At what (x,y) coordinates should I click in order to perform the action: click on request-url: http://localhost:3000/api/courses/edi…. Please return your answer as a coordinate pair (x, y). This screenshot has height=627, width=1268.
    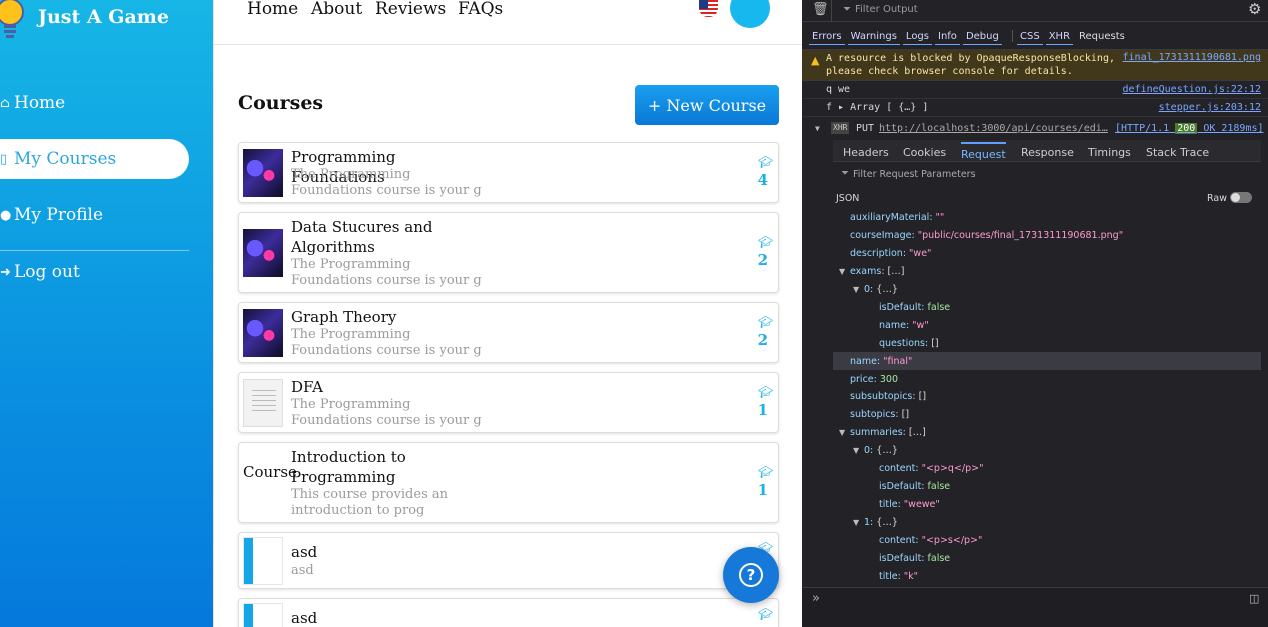
    Looking at the image, I should click on (993, 128).